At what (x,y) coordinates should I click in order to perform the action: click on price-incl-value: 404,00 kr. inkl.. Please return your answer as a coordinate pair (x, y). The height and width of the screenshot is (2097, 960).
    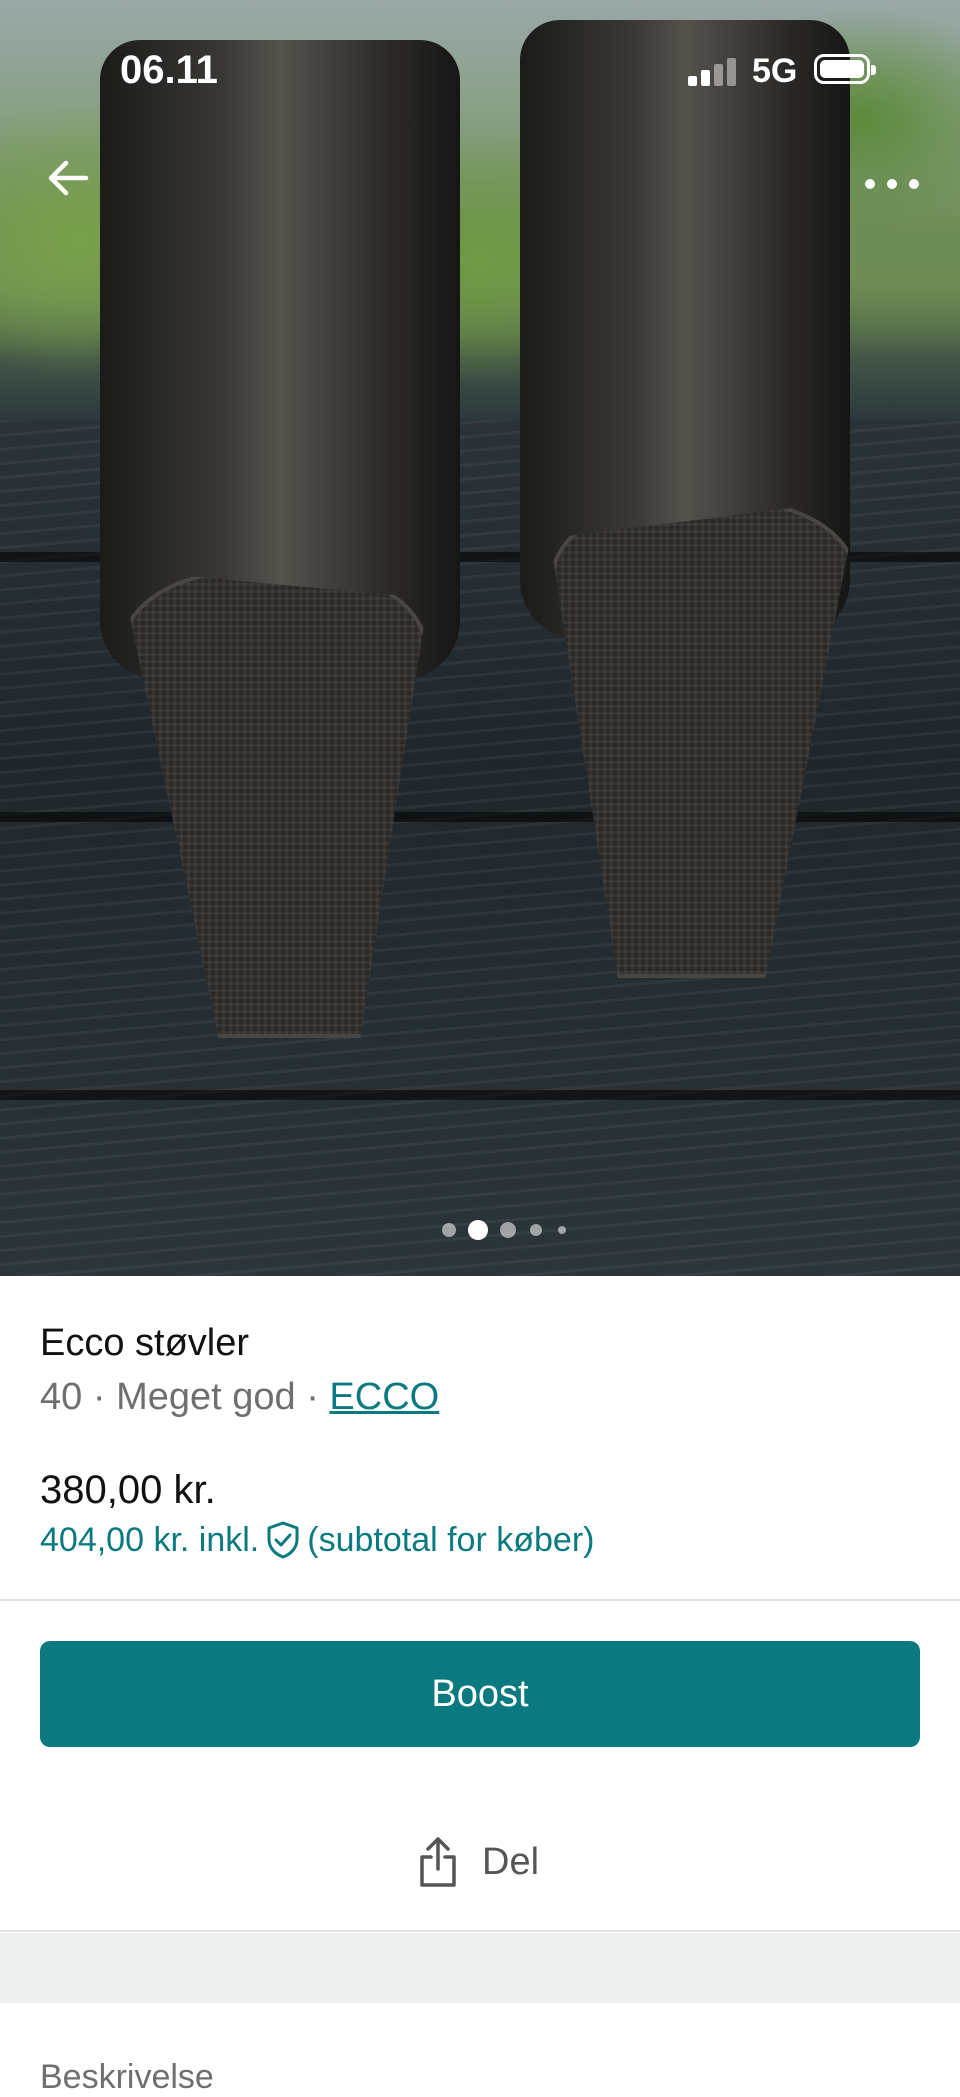
    Looking at the image, I should click on (150, 1539).